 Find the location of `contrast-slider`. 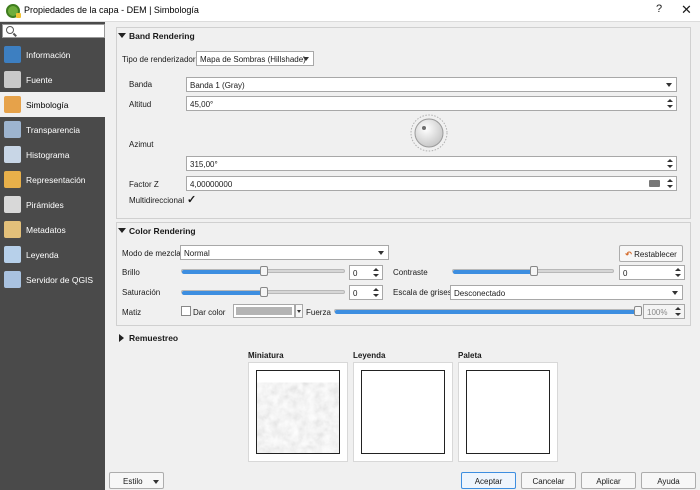

contrast-slider is located at coordinates (533, 271).